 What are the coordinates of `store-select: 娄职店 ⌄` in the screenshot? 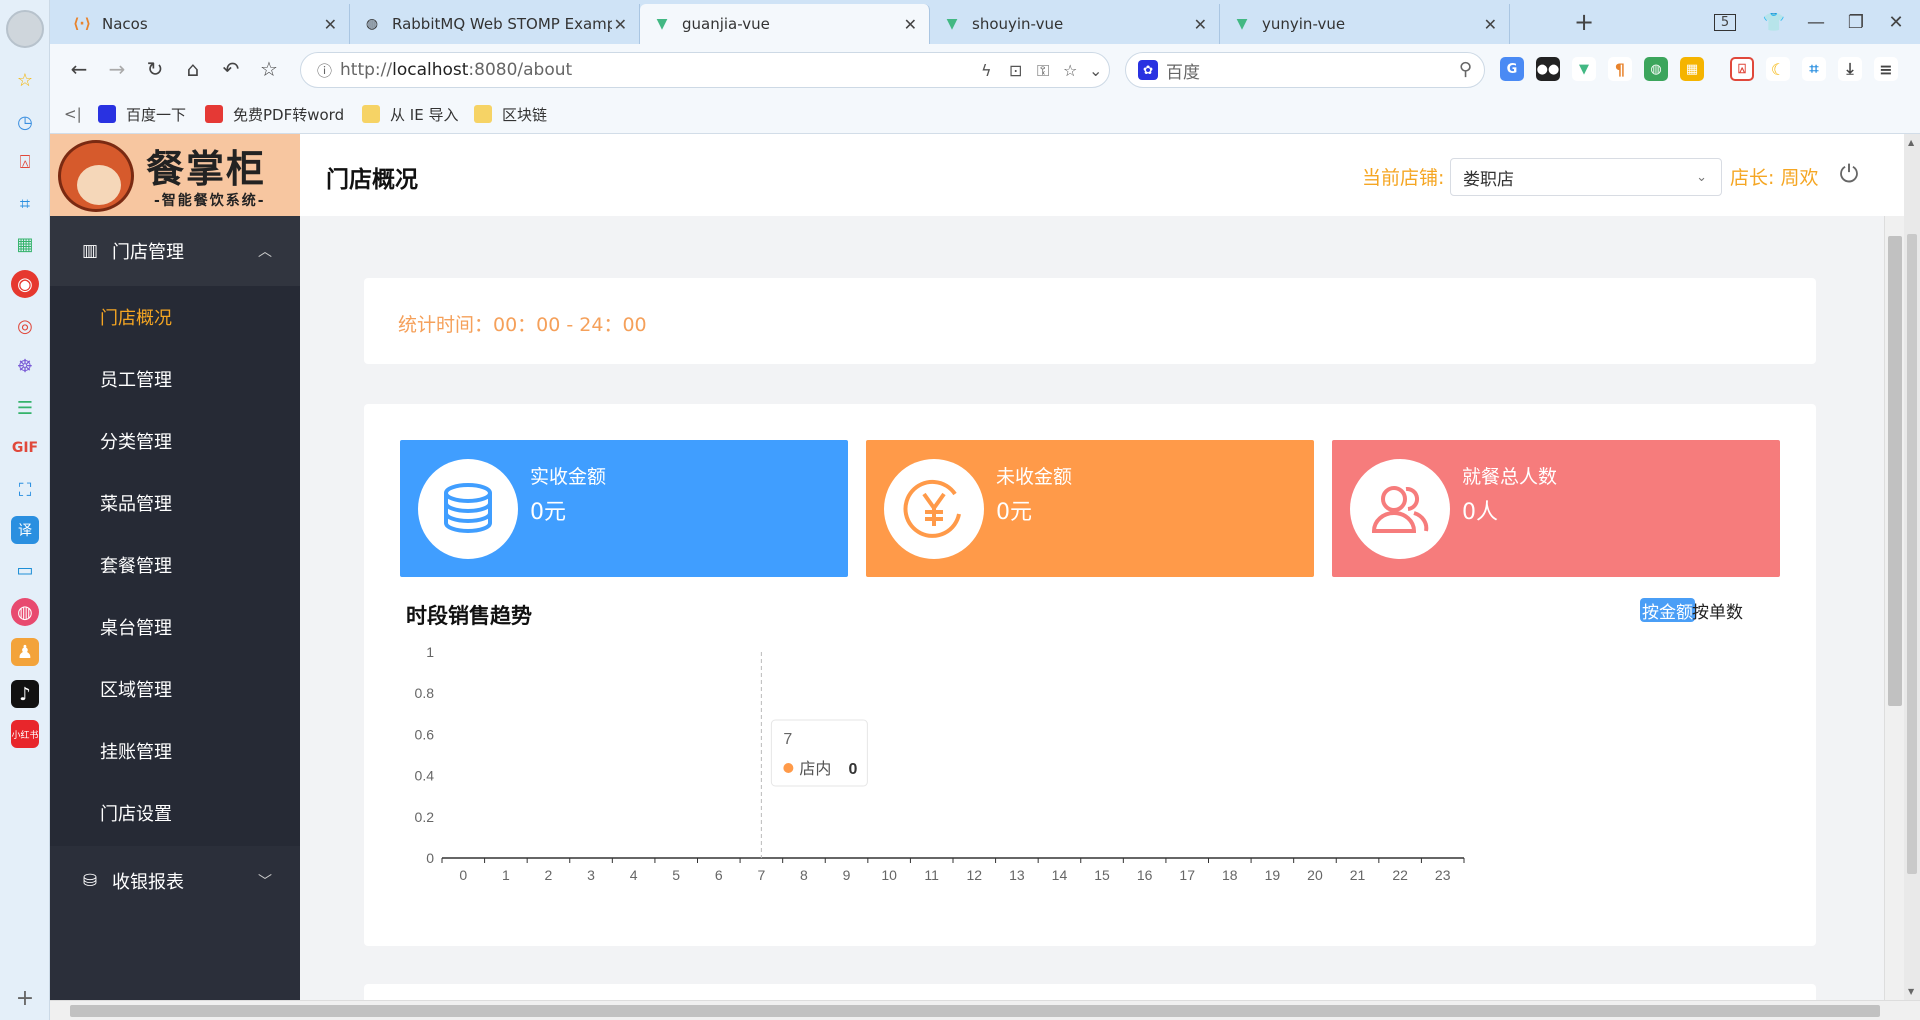 It's located at (1586, 177).